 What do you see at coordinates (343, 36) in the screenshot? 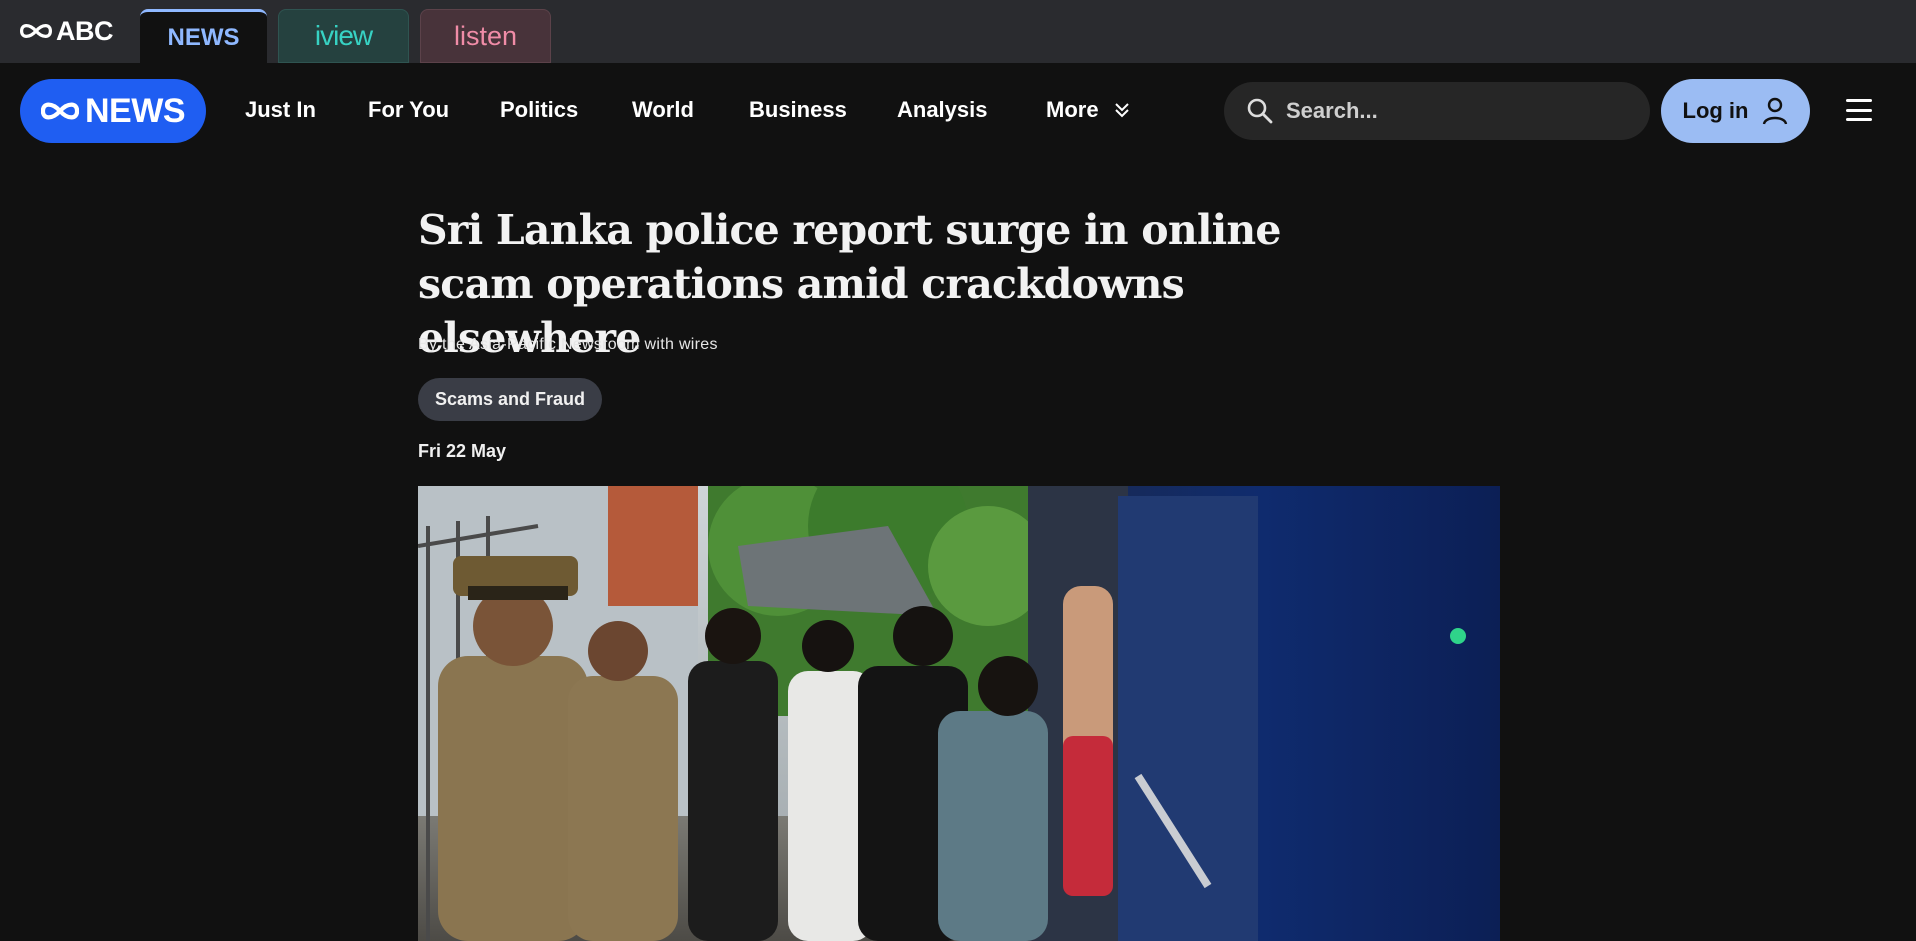
I see `tab-iview: iview` at bounding box center [343, 36].